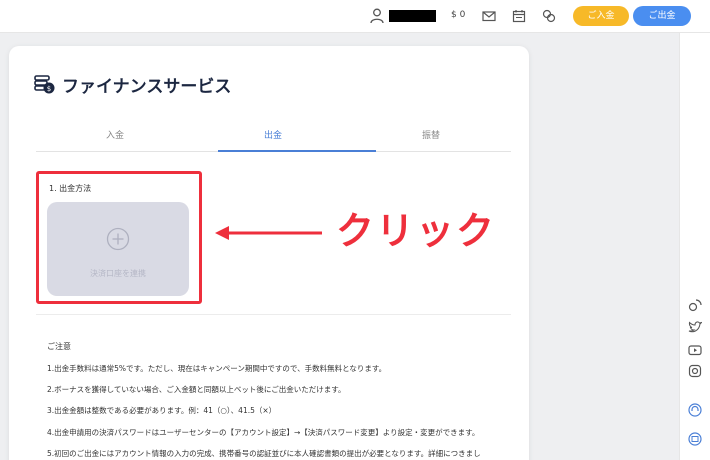 This screenshot has width=710, height=460. I want to click on withdraw-button: ご出金, so click(662, 16).